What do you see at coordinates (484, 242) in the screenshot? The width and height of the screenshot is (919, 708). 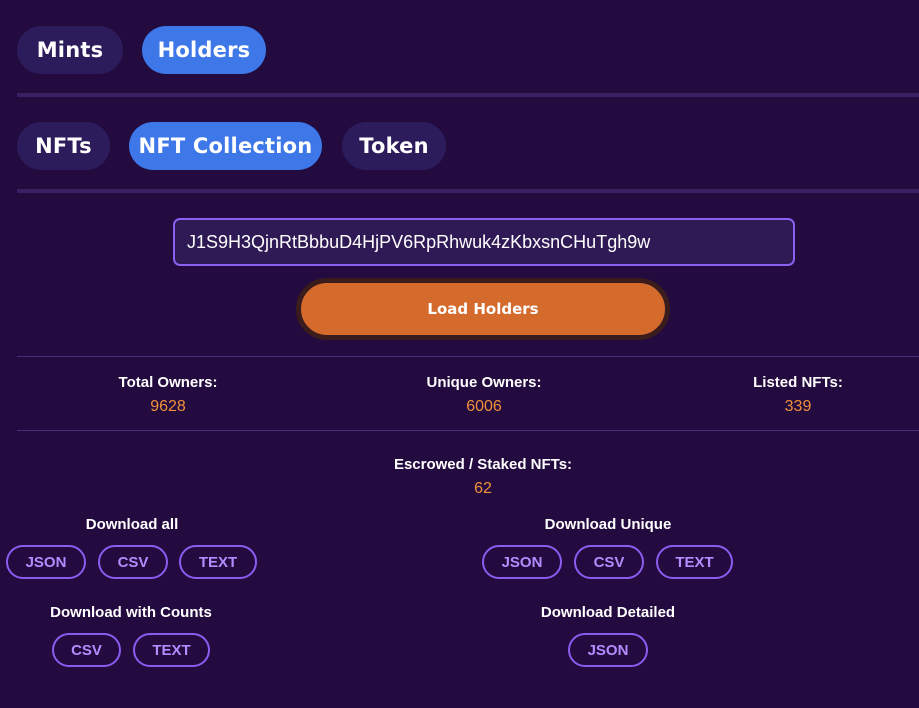 I see `collection-address-input` at bounding box center [484, 242].